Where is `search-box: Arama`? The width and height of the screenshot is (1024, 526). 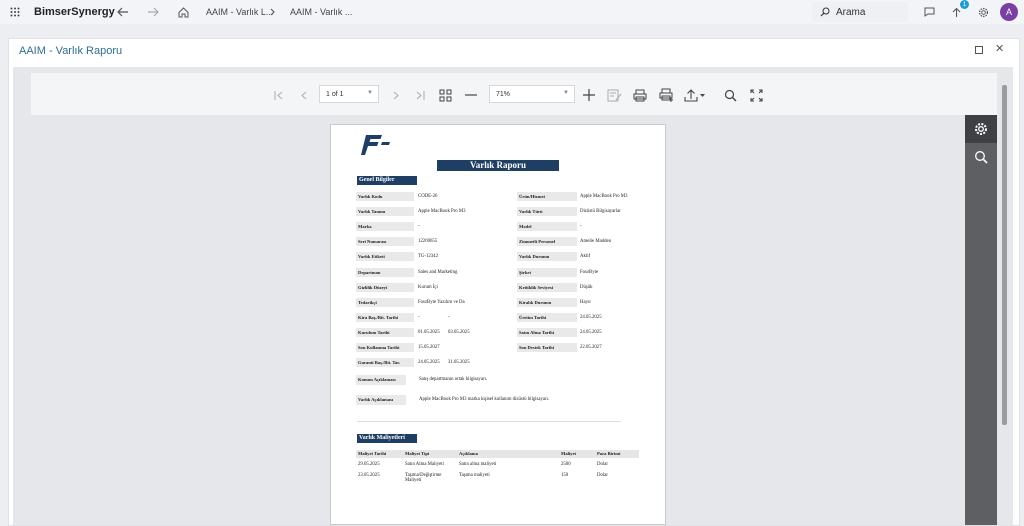 search-box: Arama is located at coordinates (860, 12).